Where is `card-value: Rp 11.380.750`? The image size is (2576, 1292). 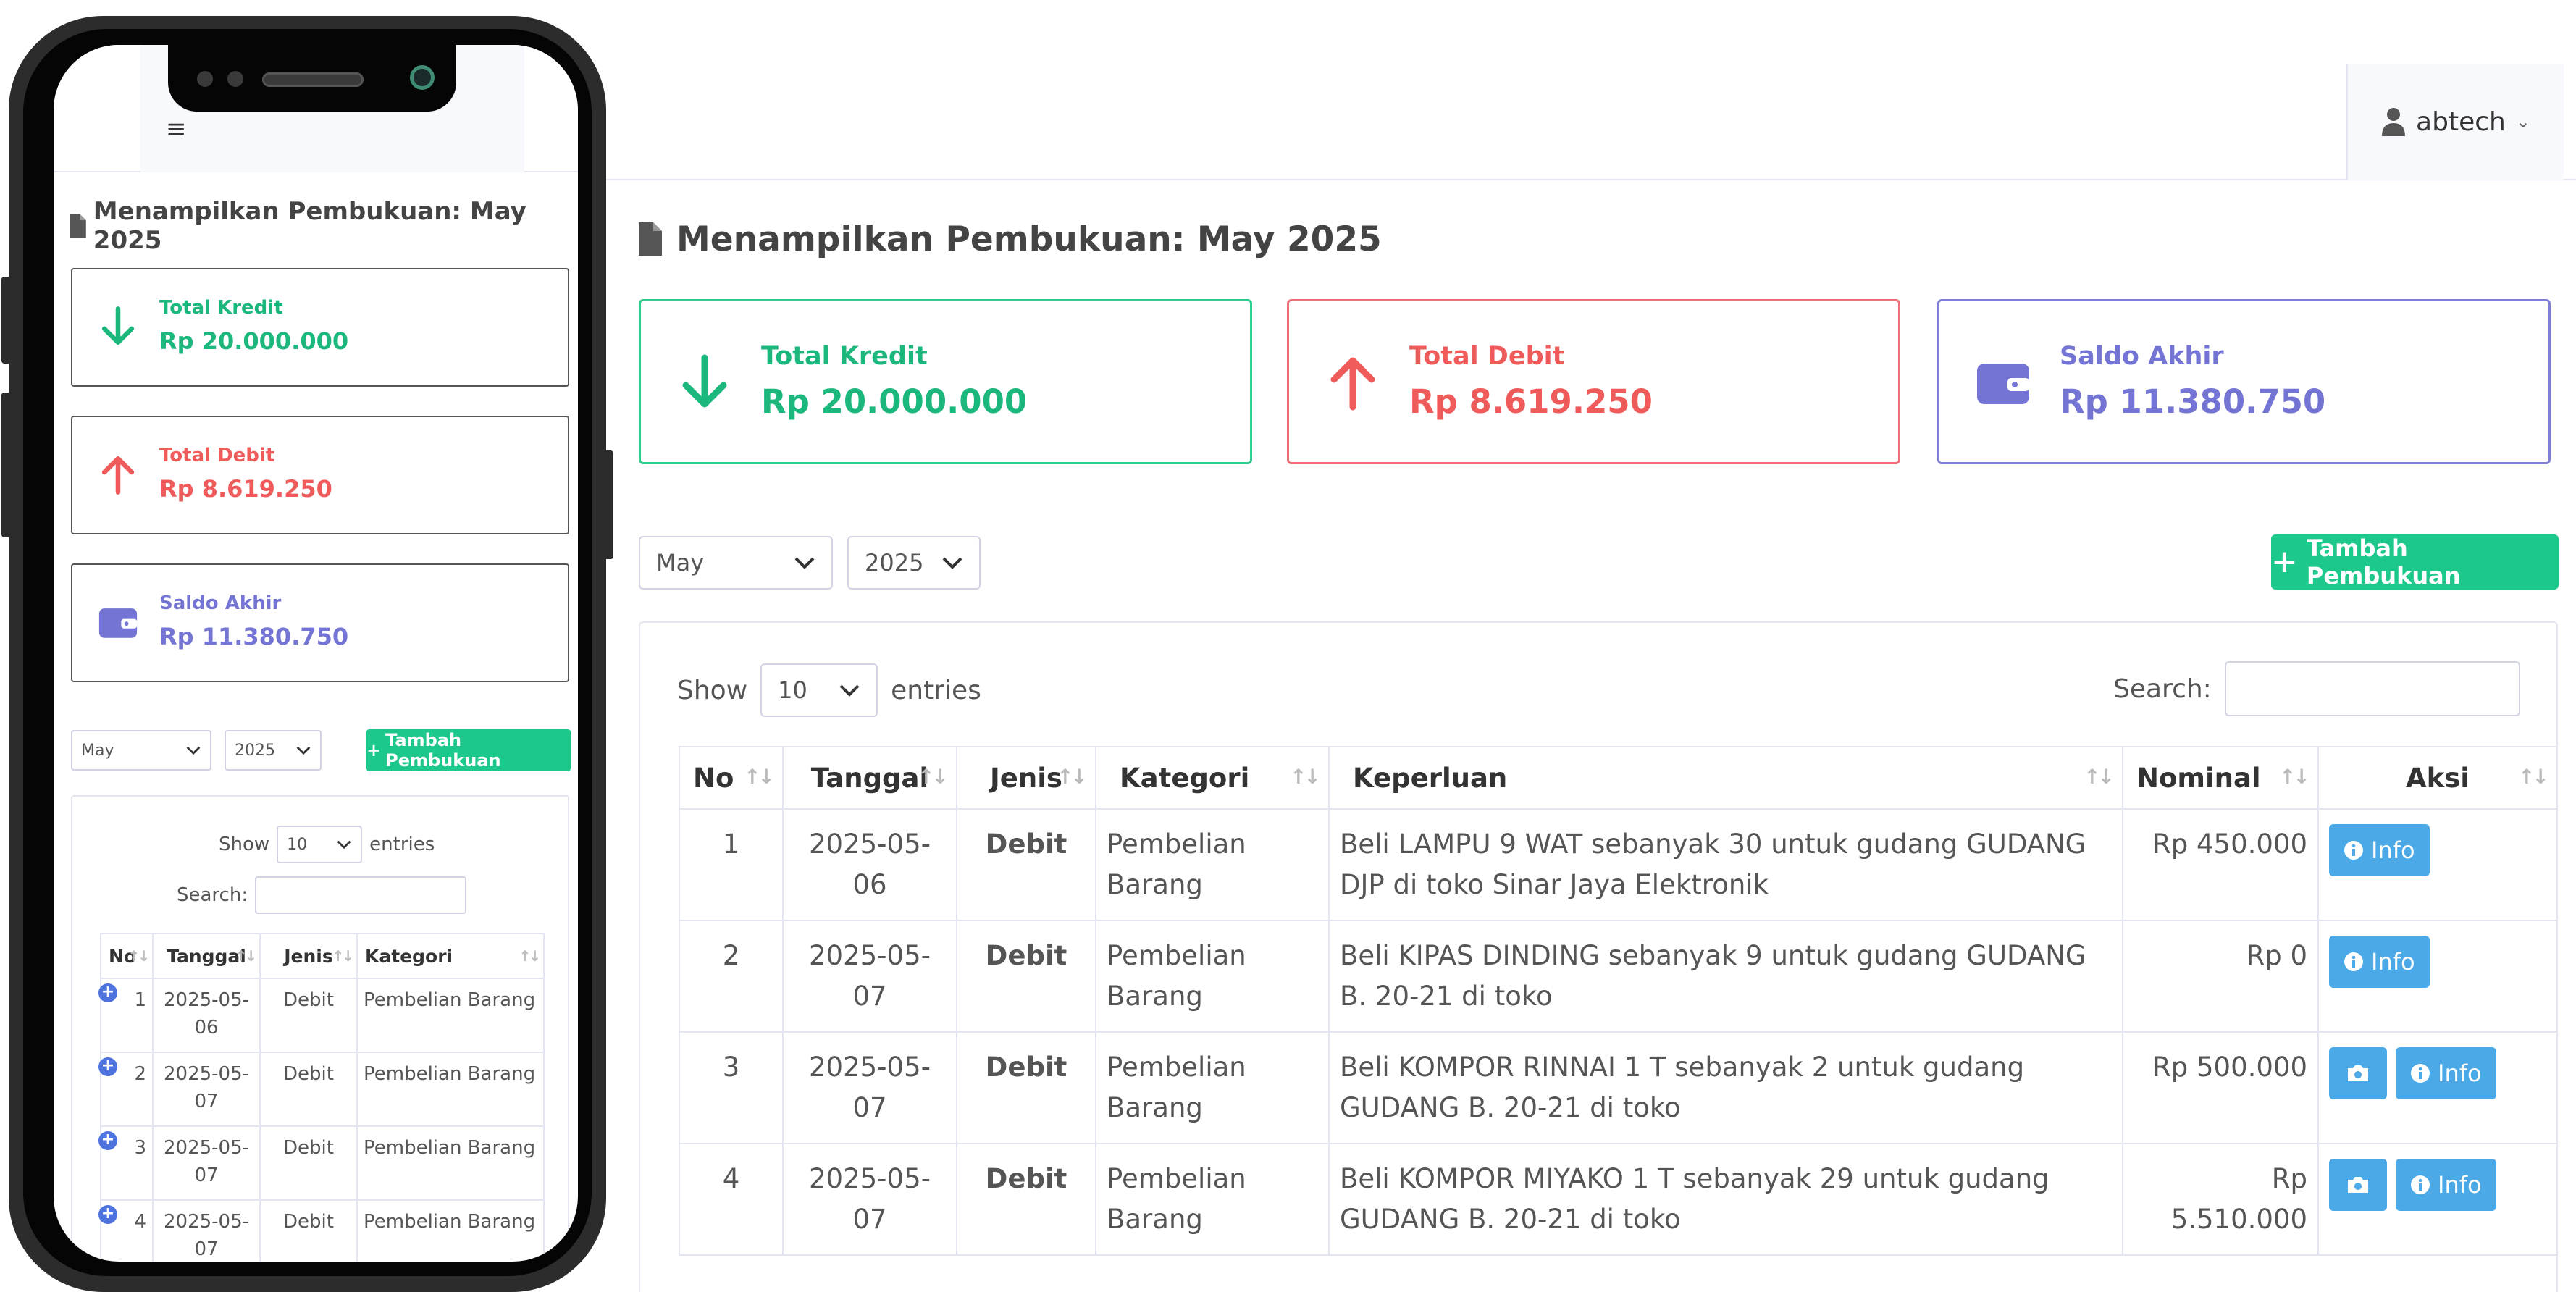 card-value: Rp 11.380.750 is located at coordinates (2193, 401).